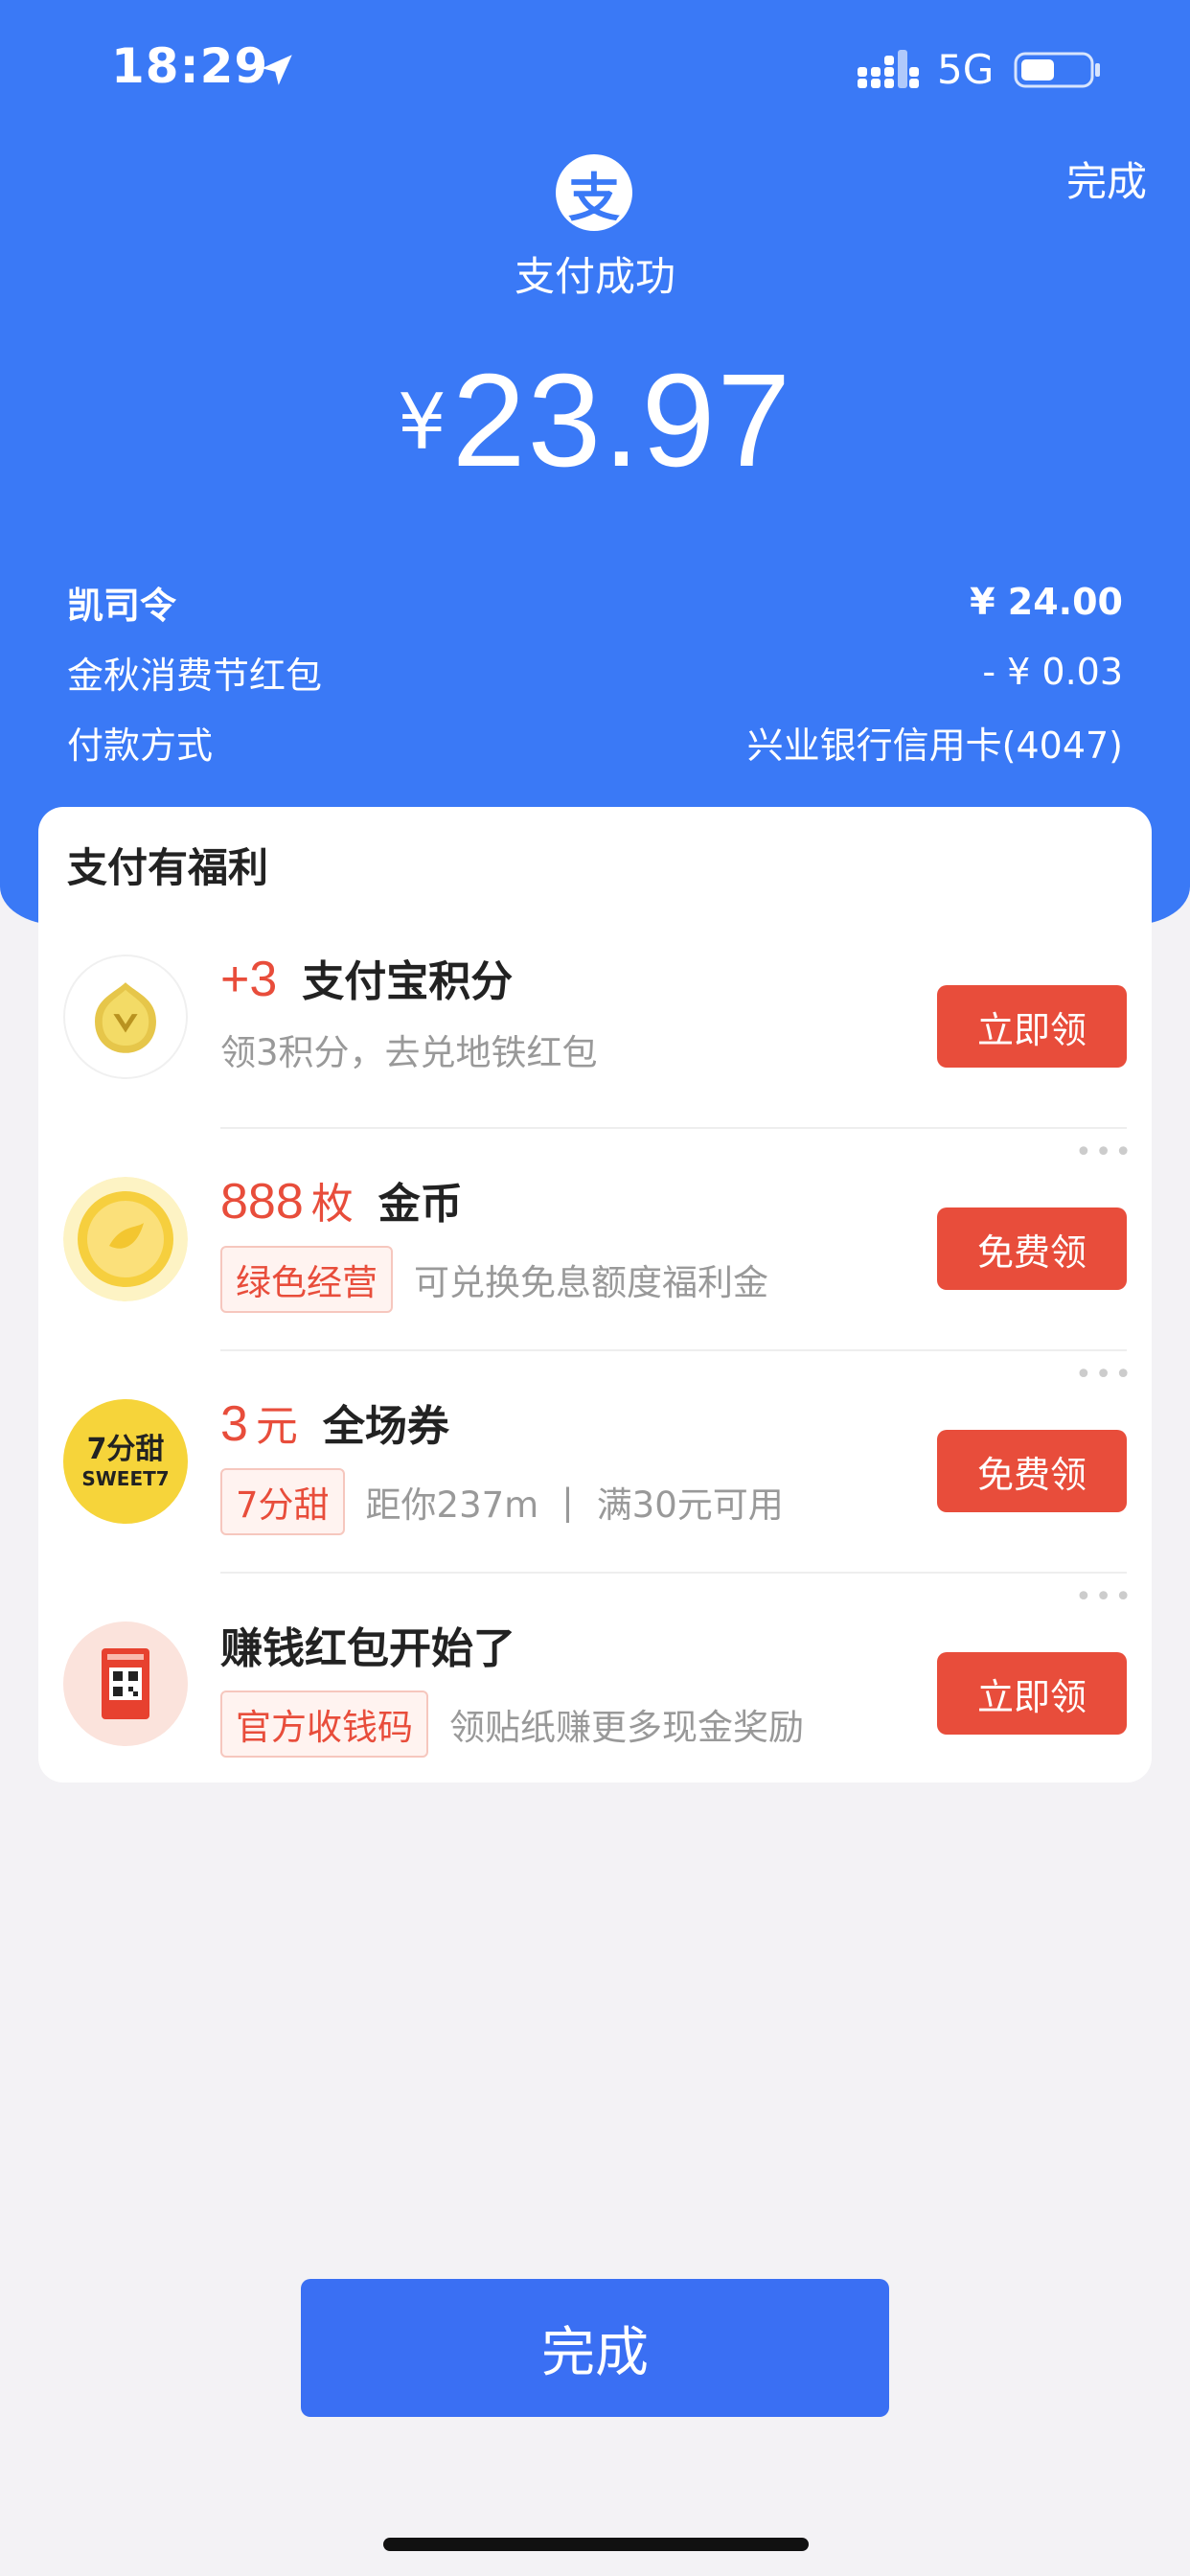  Describe the element at coordinates (234, 1424) in the screenshot. I see `benefit-amount: 3` at that location.